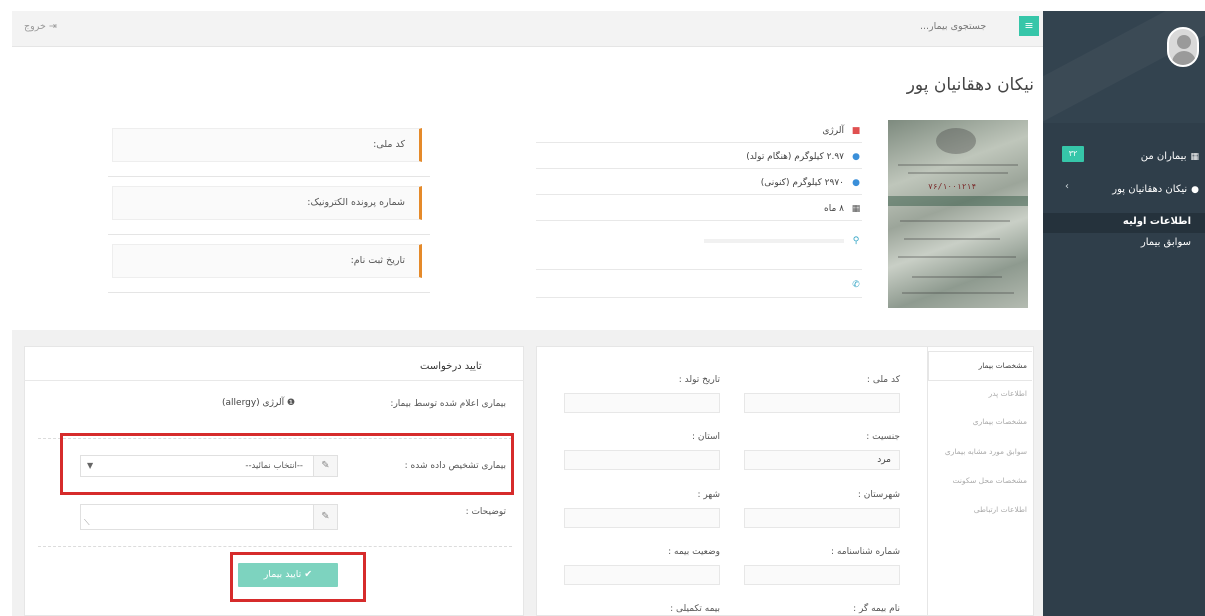 Image resolution: width=1205 pixels, height=616 pixels. Describe the element at coordinates (979, 394) in the screenshot. I see `tab-father-info: اطلاعات پدر` at that location.